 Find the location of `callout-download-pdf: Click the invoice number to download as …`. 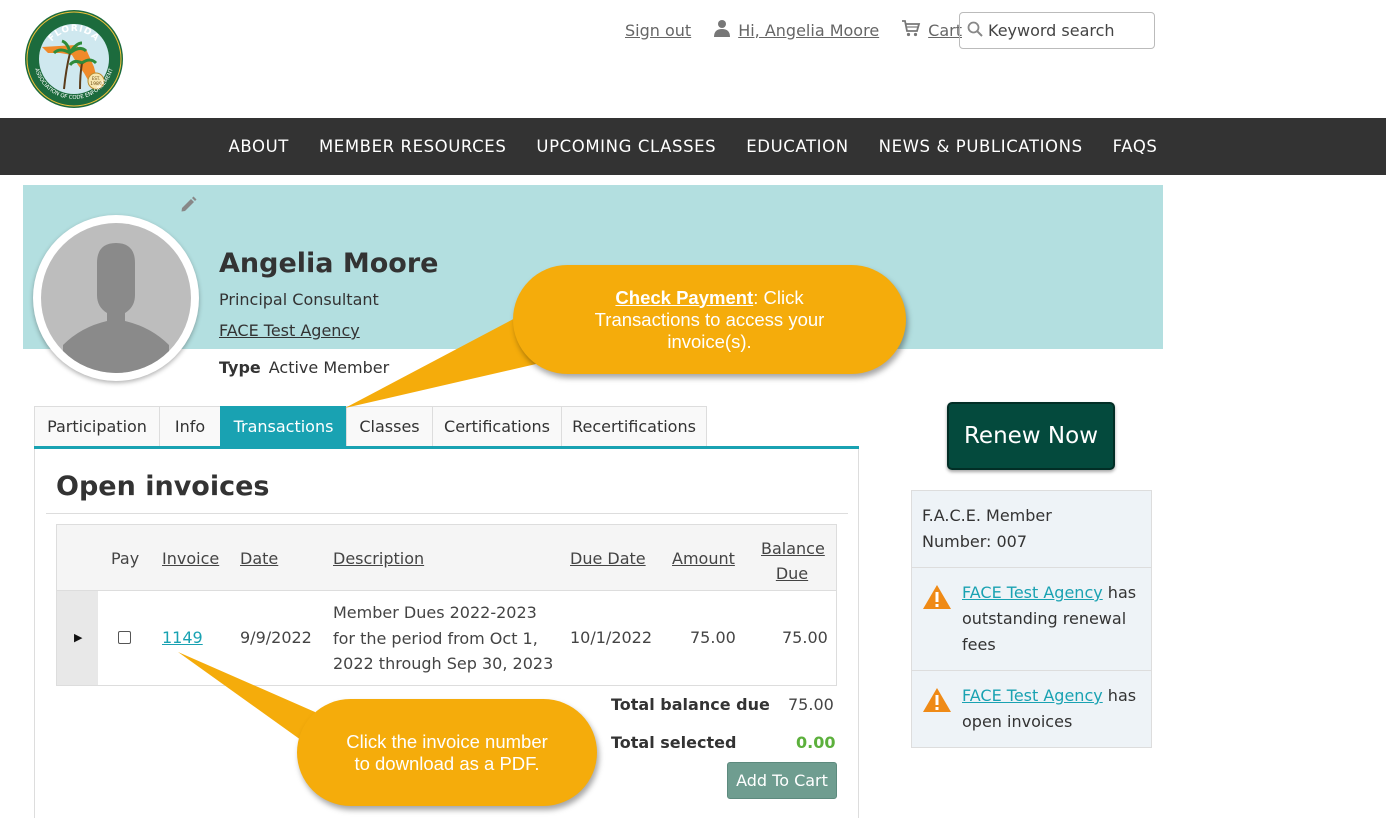

callout-download-pdf: Click the invoice number to download as … is located at coordinates (447, 752).